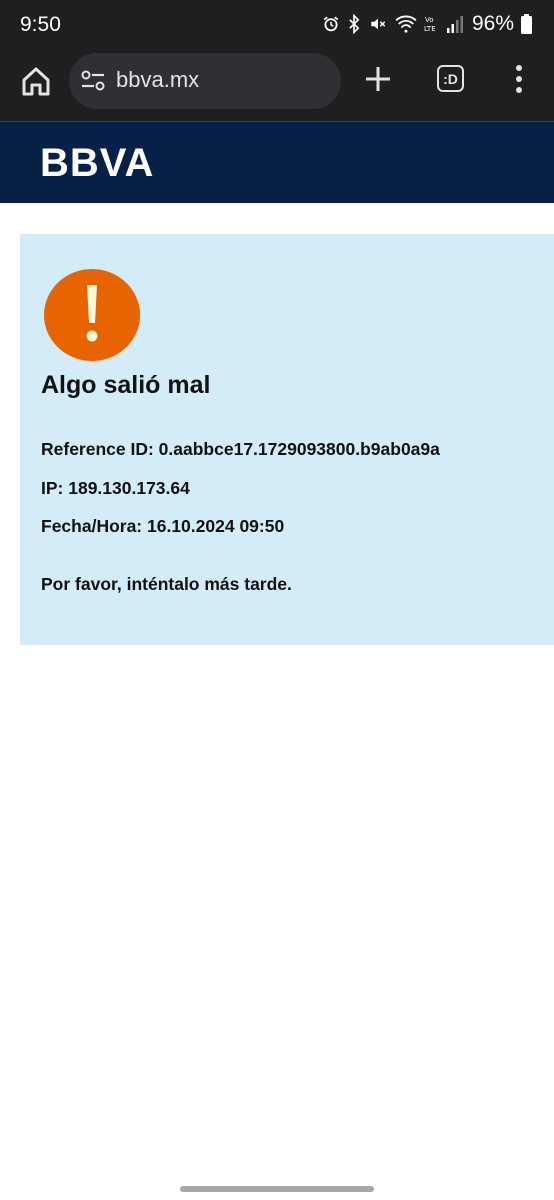  I want to click on plus-icon, so click(378, 79).